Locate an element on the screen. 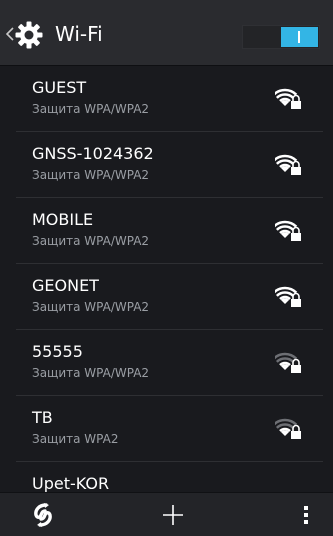 The height and width of the screenshot is (536, 333). network-row: TB Защита WPA2 is located at coordinates (166, 429).